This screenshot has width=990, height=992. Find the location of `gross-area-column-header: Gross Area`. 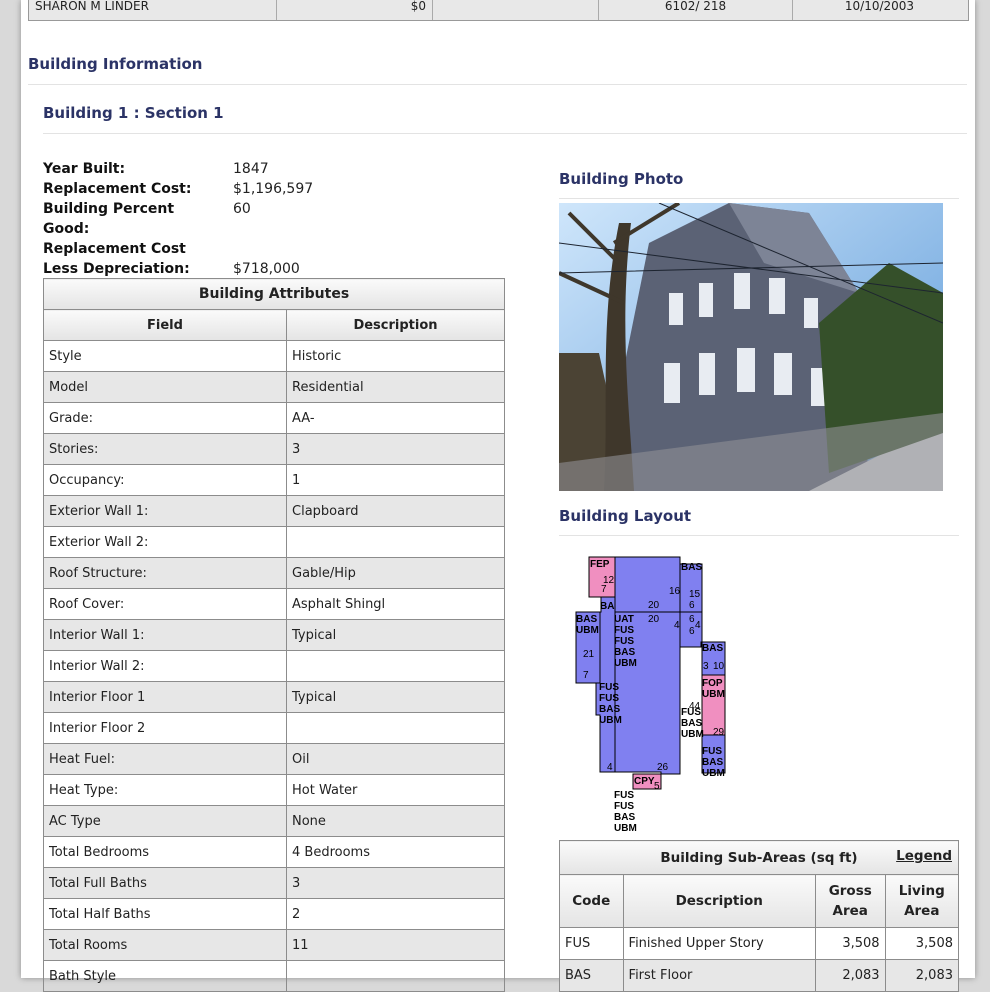

gross-area-column-header: Gross Area is located at coordinates (850, 901).